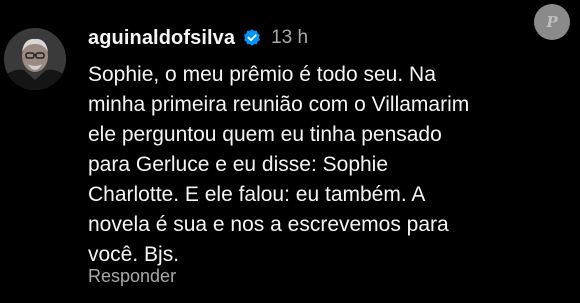 The width and height of the screenshot is (580, 303). I want to click on comment-header: aguinaldofsilva 13 h, so click(198, 38).